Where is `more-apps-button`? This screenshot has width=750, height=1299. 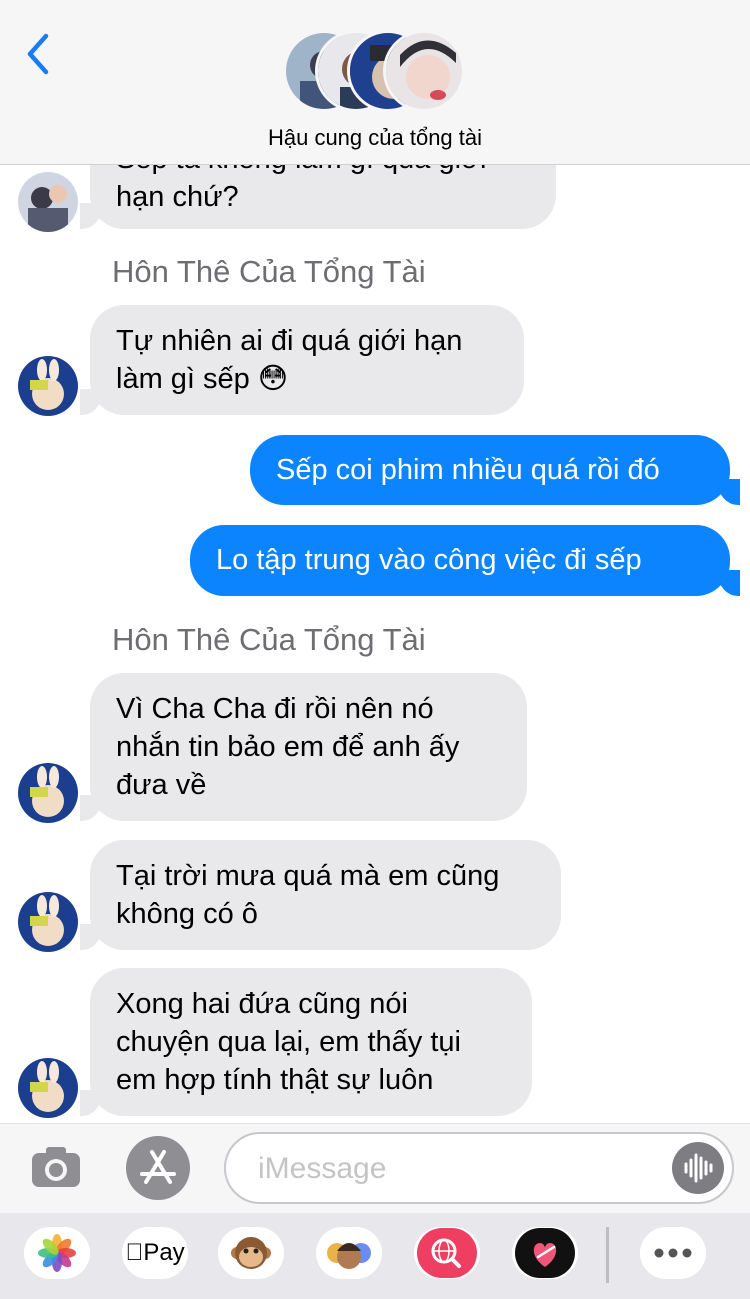 more-apps-button is located at coordinates (673, 1253).